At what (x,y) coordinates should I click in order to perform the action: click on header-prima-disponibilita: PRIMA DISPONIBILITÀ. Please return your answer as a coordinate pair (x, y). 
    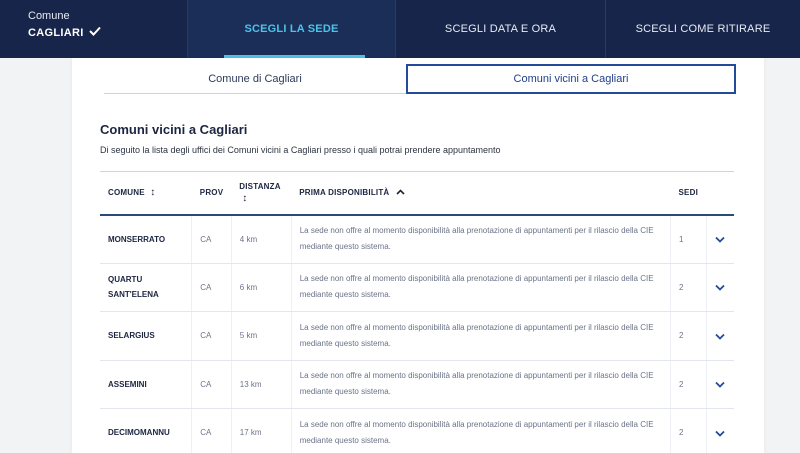
    Looking at the image, I should click on (480, 193).